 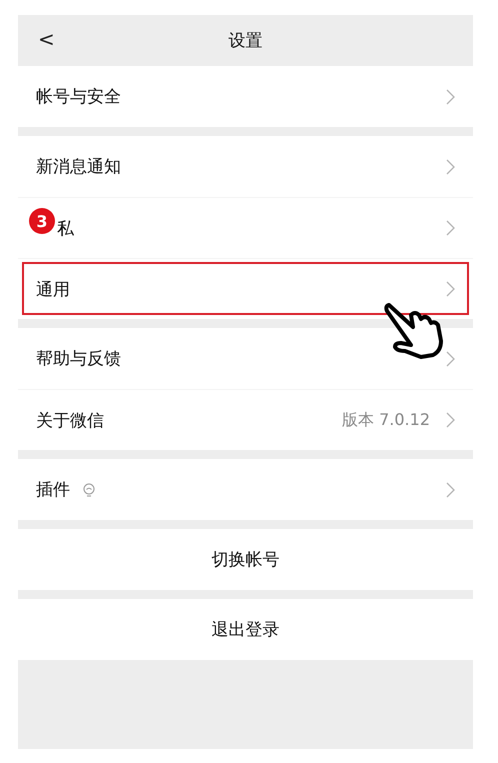 I want to click on action-button: 切换帐号, so click(x=246, y=559).